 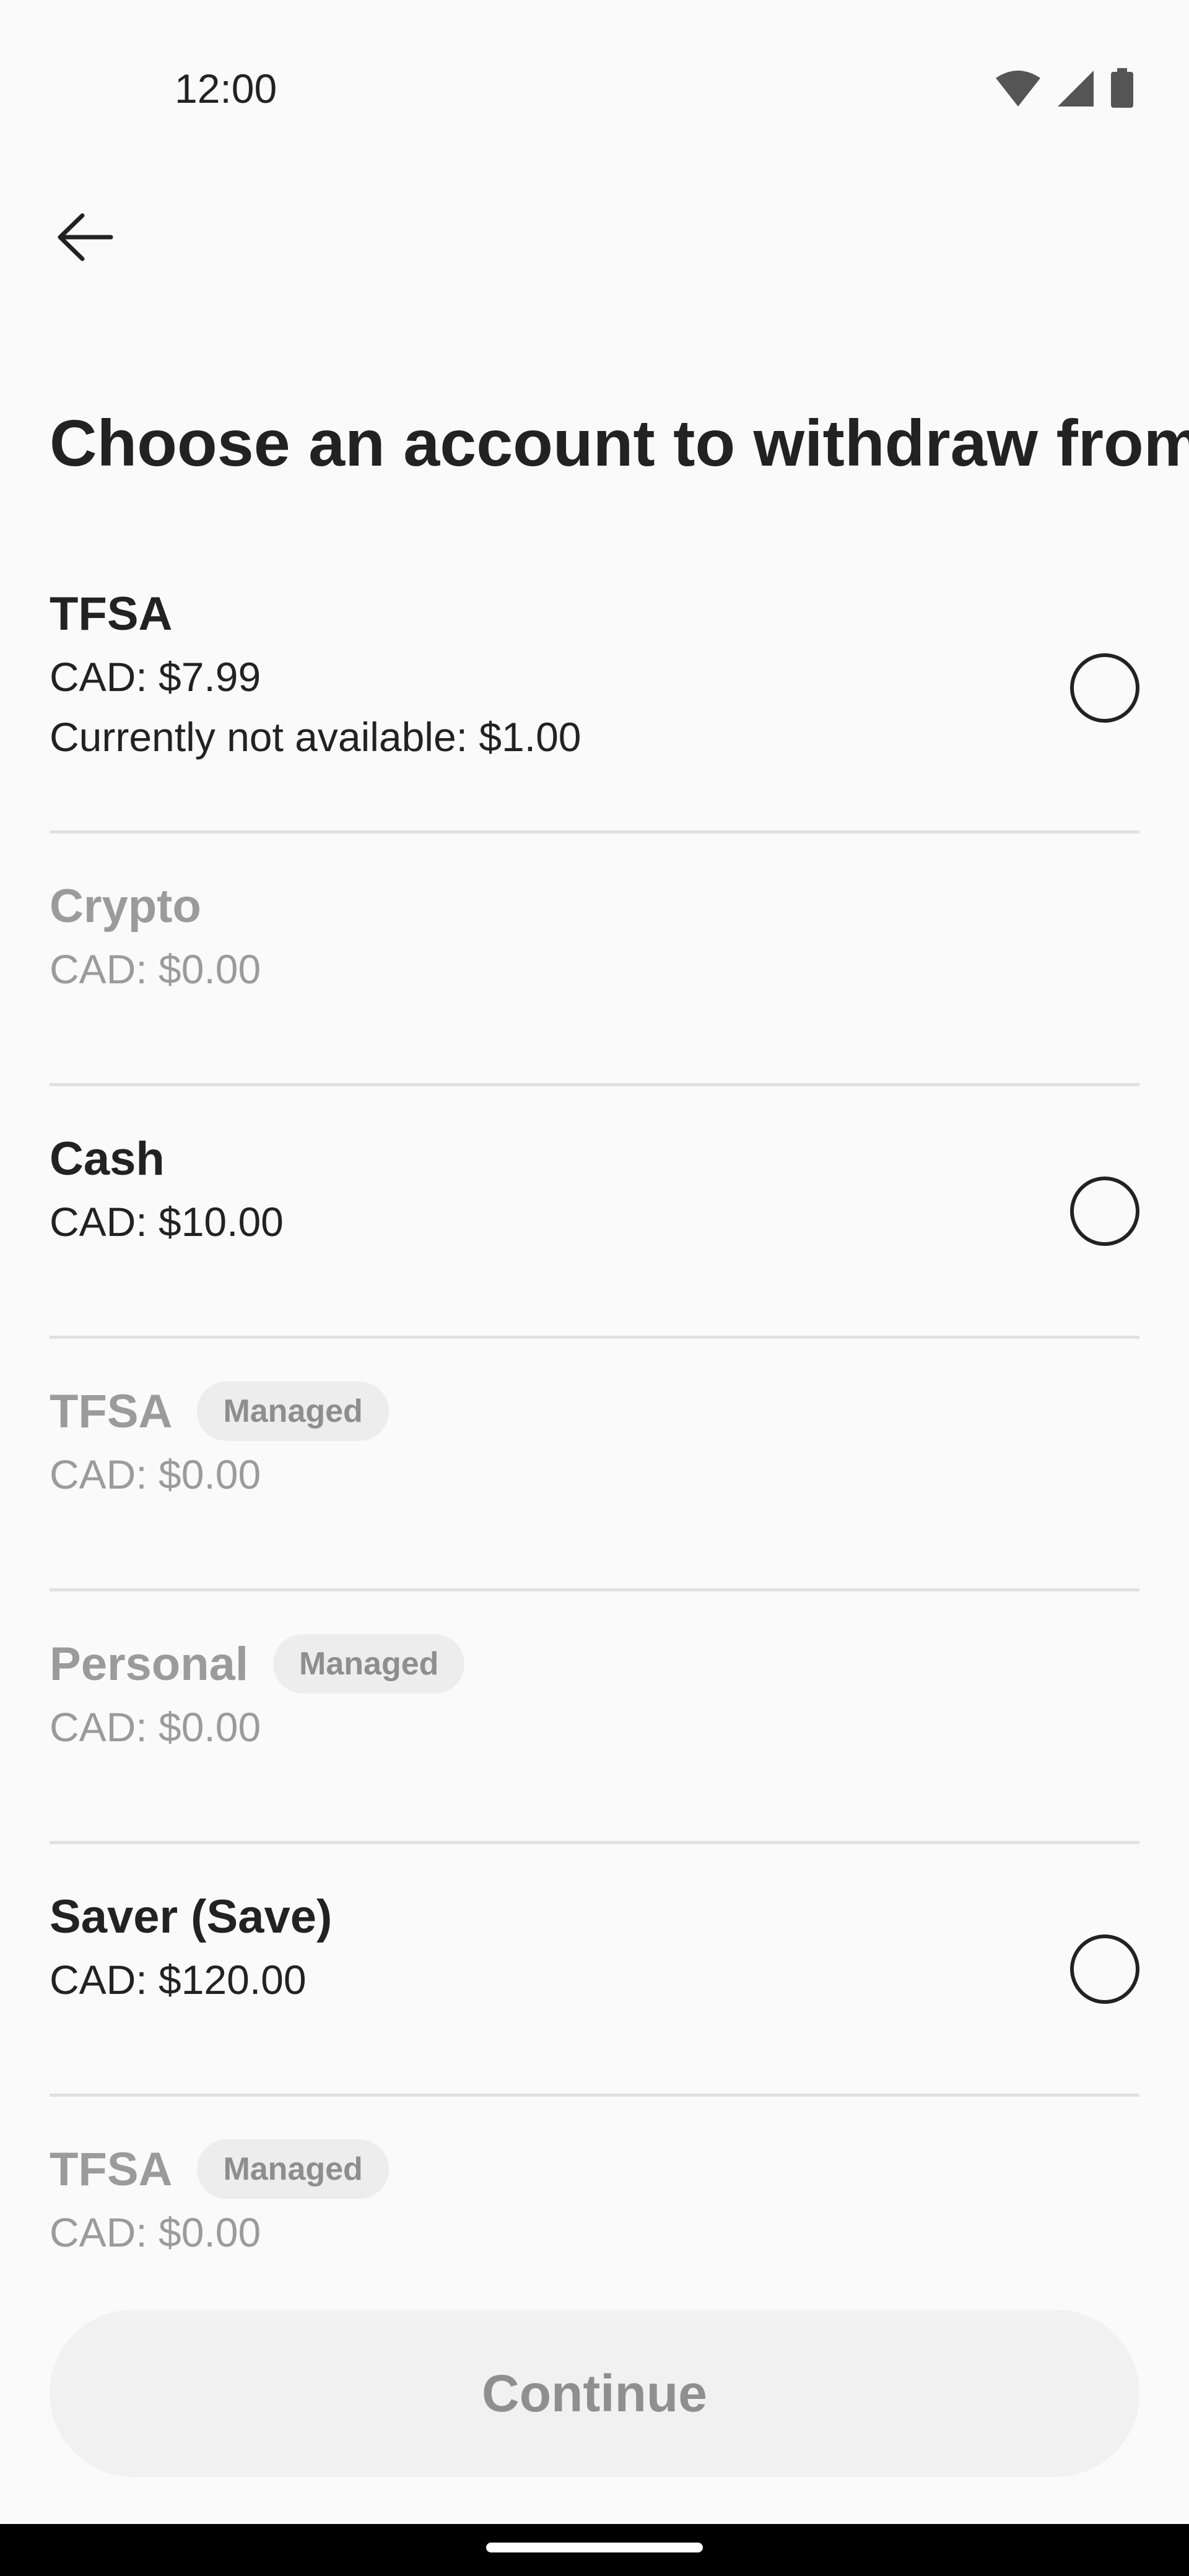 What do you see at coordinates (594, 1970) in the screenshot?
I see `account-row-saver: Saver (Save) CAD: $120.00` at bounding box center [594, 1970].